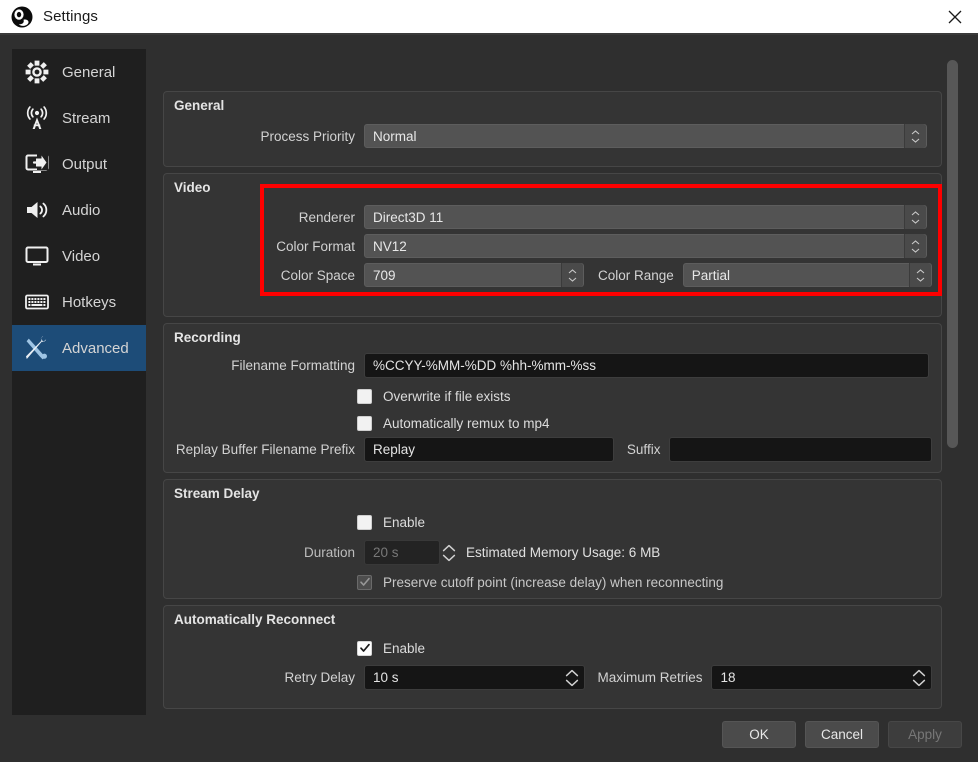 The width and height of the screenshot is (978, 762). What do you see at coordinates (364, 522) in the screenshot?
I see `stream-delay-enable-checkbox` at bounding box center [364, 522].